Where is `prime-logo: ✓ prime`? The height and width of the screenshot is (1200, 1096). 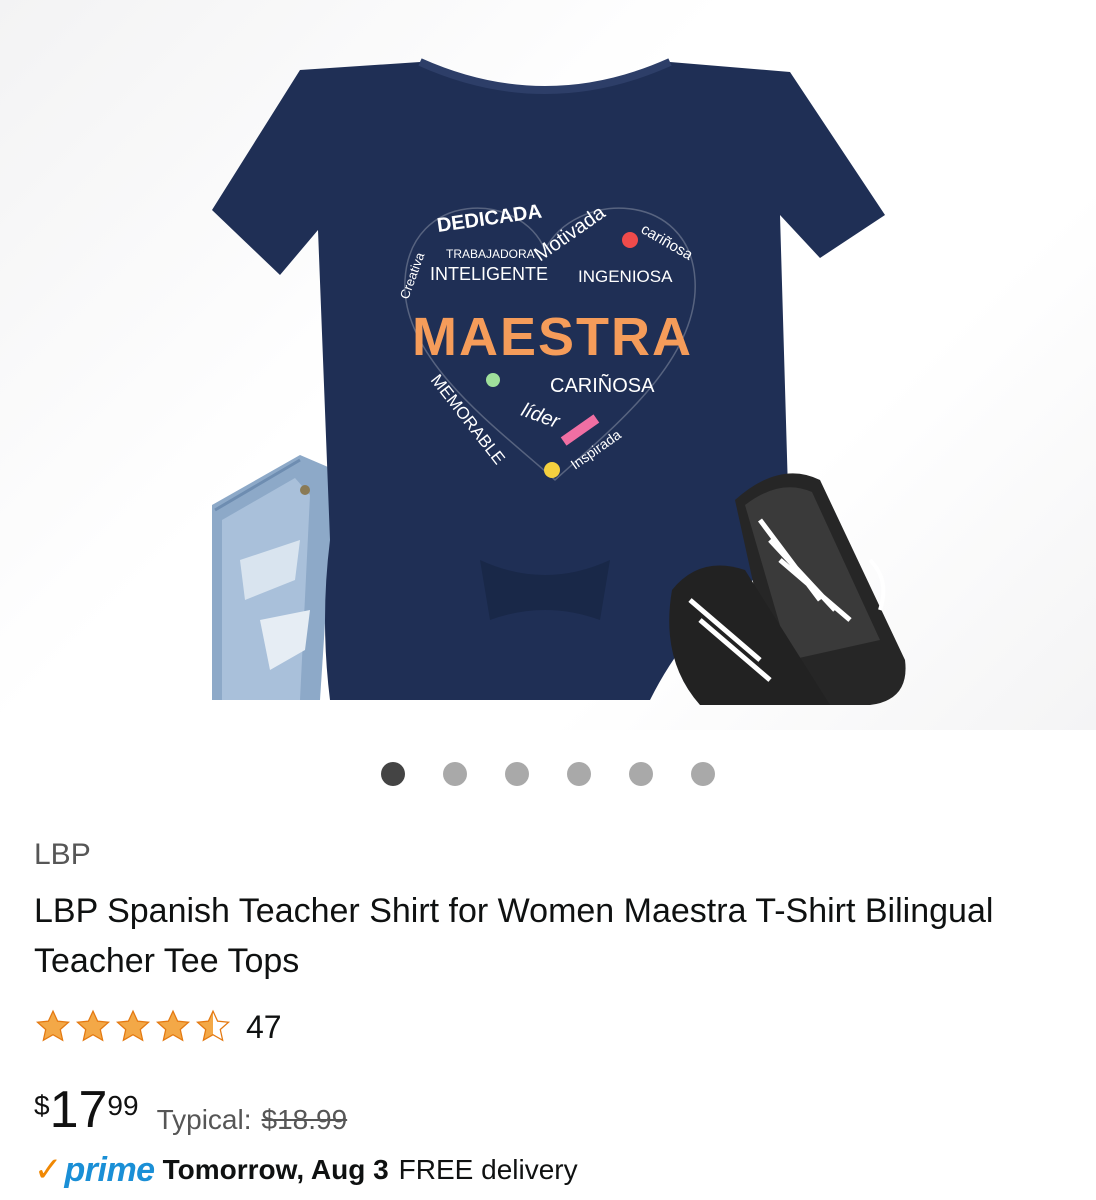
prime-logo: ✓ prime is located at coordinates (94, 1170).